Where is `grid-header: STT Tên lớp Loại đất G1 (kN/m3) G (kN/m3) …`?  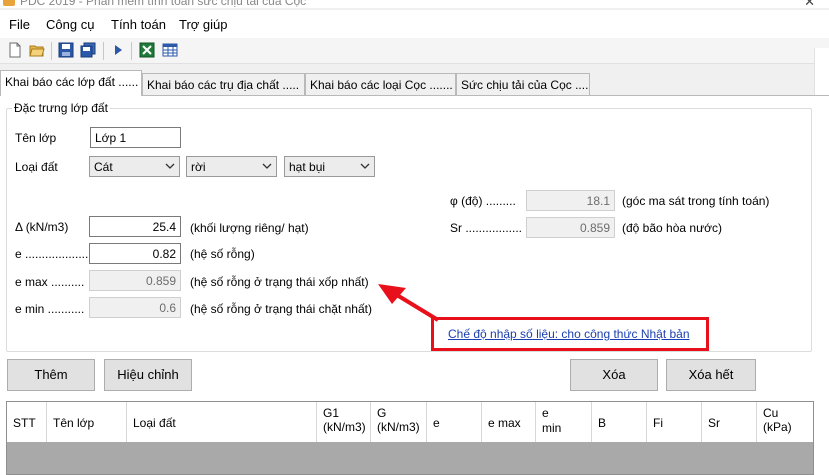
grid-header: STT Tên lớp Loại đất G1 (kN/m3) G (kN/m3) … is located at coordinates (410, 422).